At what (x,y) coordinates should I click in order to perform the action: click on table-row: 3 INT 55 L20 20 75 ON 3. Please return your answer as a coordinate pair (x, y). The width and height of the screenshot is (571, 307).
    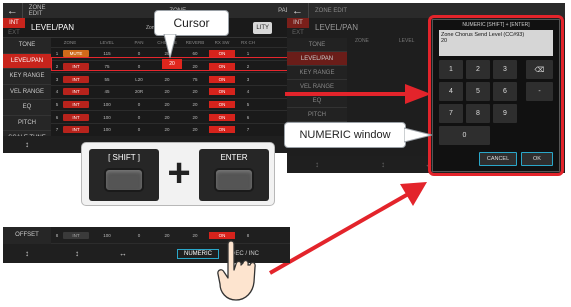
    Looking at the image, I should click on (170, 80).